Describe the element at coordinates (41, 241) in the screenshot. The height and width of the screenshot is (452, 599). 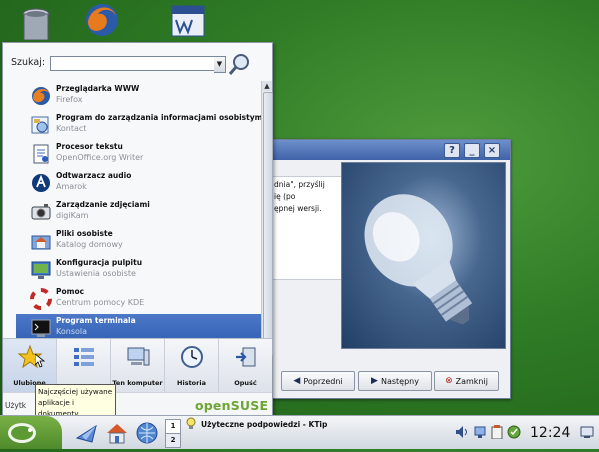
I see `home-folder-icon` at that location.